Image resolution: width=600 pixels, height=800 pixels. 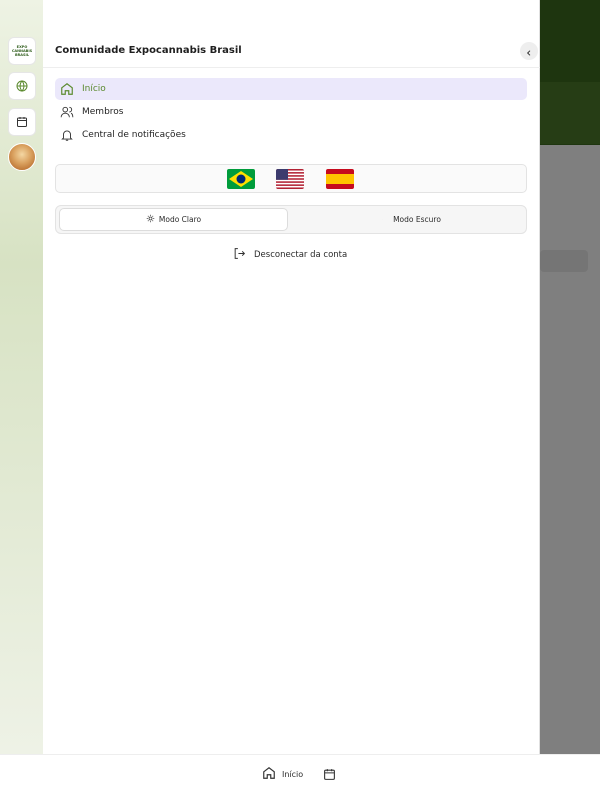 What do you see at coordinates (417, 219) in the screenshot?
I see `dark-mode-label: Modo Escuro` at bounding box center [417, 219].